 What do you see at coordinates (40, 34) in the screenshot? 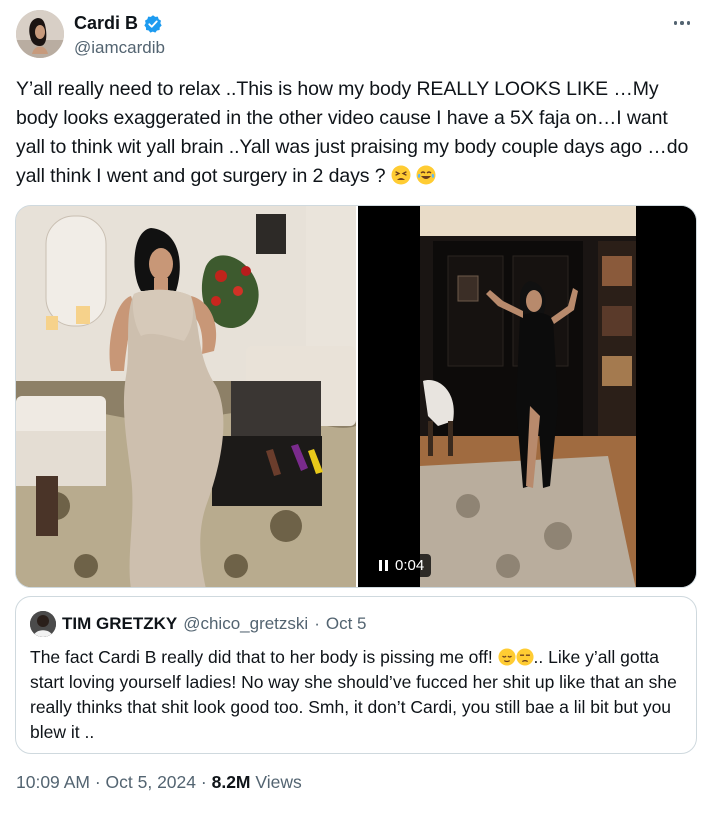
I see `author-avatar` at bounding box center [40, 34].